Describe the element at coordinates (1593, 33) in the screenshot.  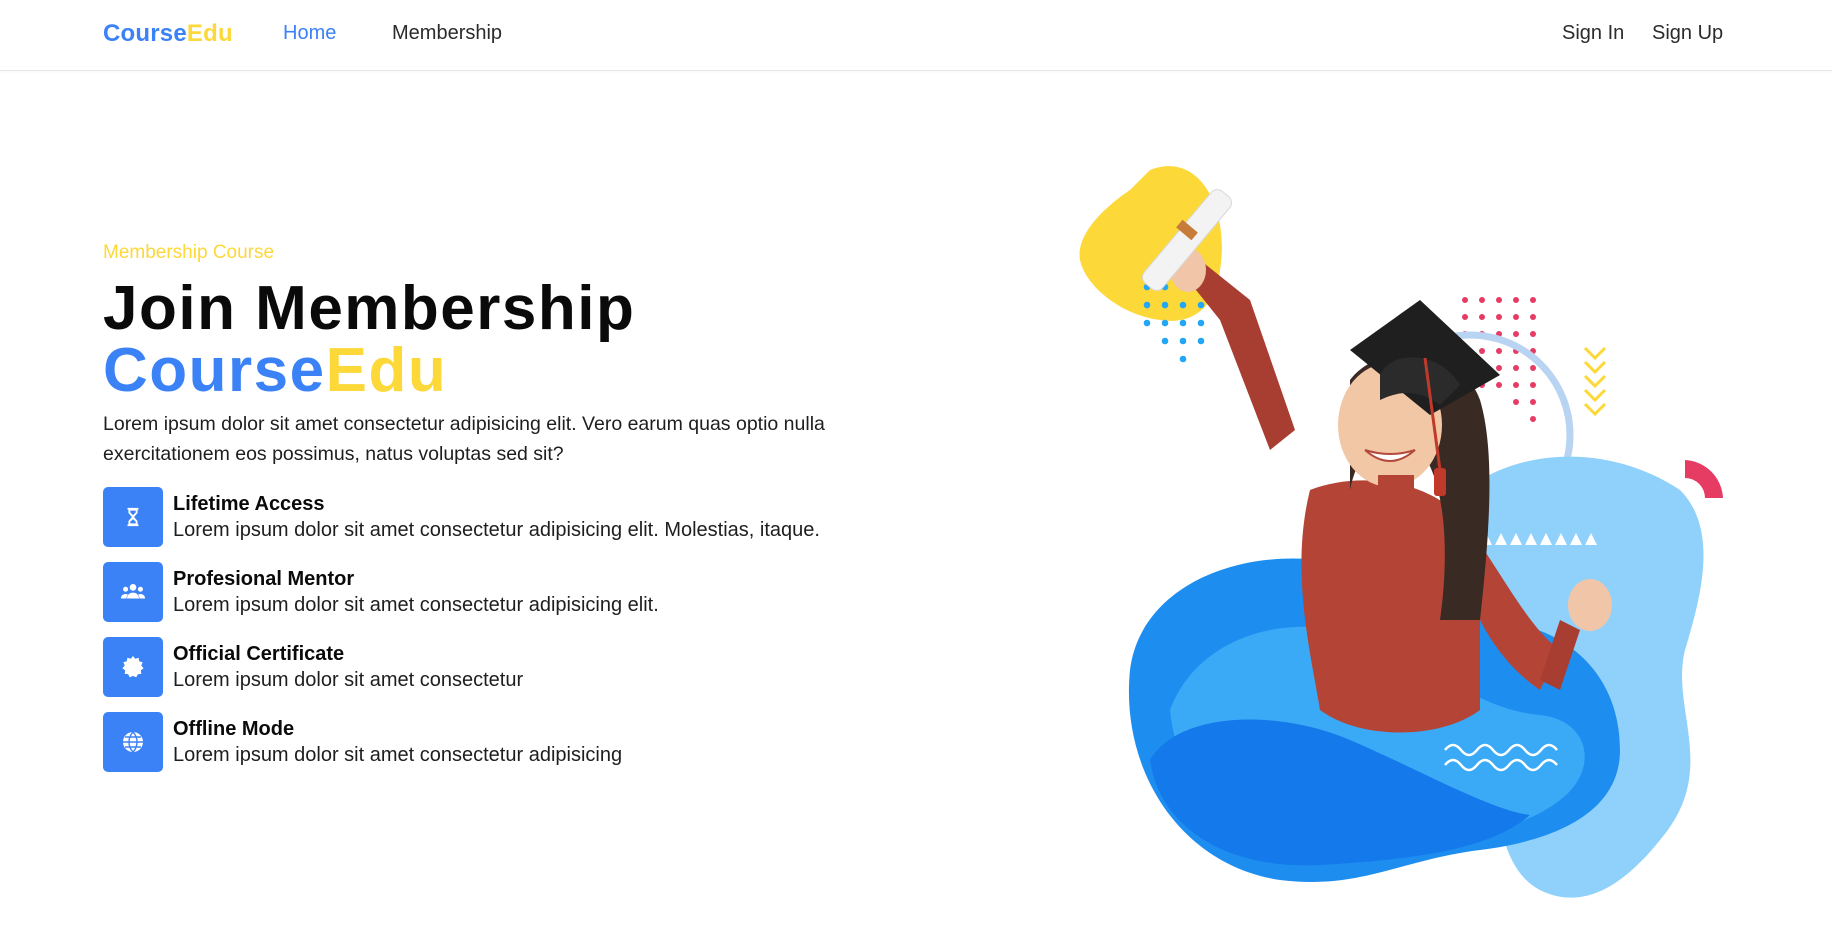
I see `sign-in-link: Sign In` at that location.